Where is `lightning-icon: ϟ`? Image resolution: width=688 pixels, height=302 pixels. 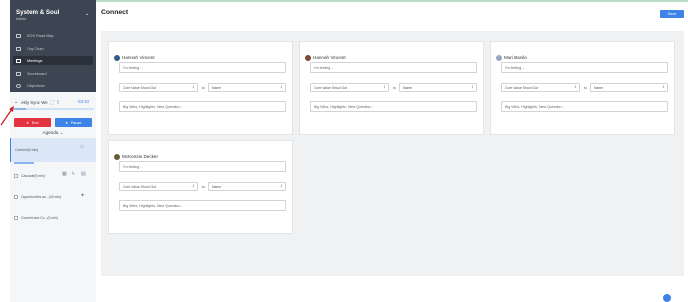
lightning-icon: ϟ is located at coordinates (73, 174).